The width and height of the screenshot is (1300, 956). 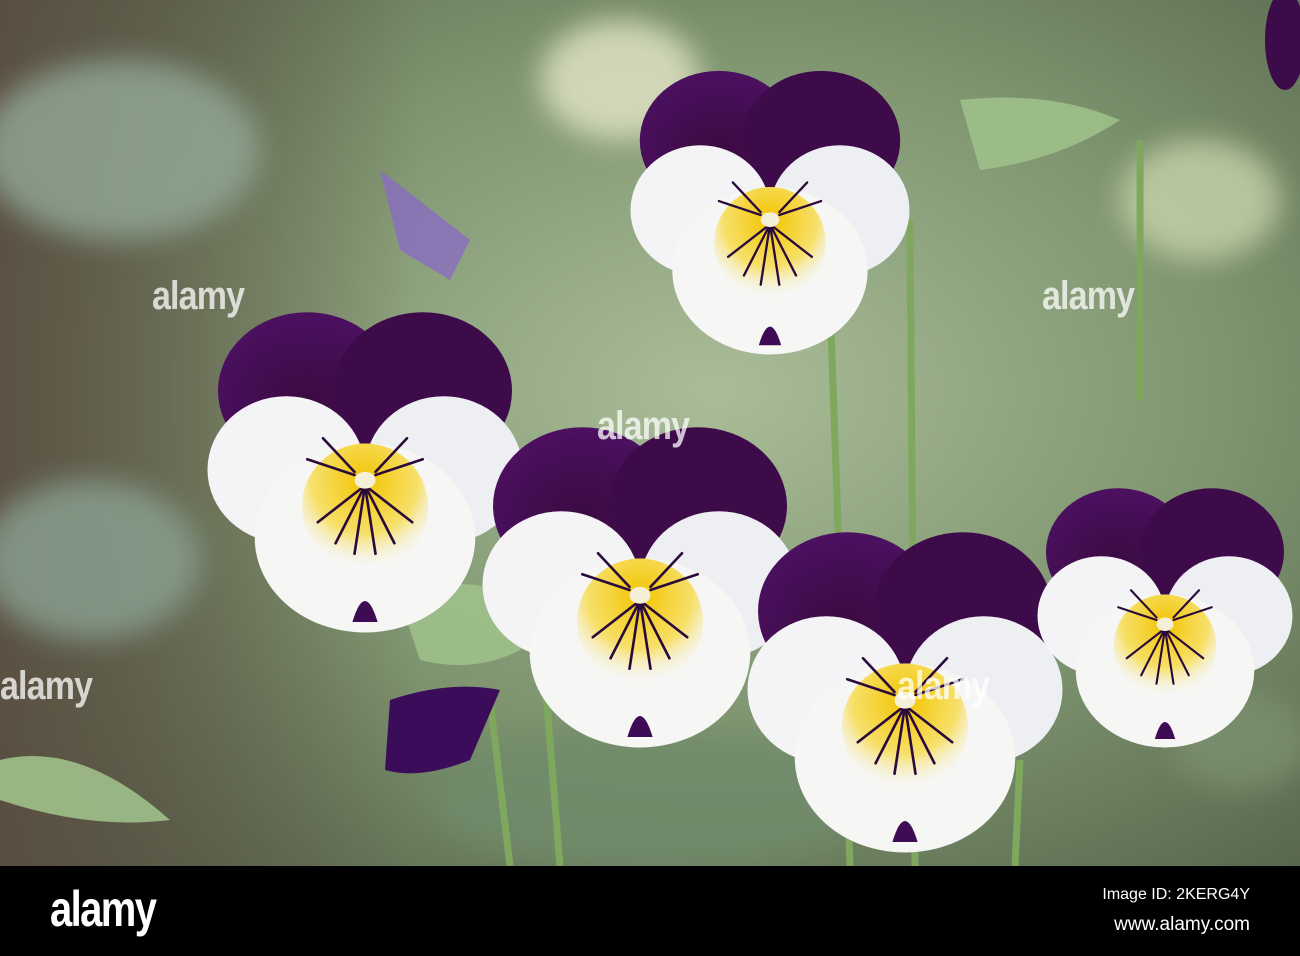 What do you see at coordinates (1176, 894) in the screenshot?
I see `image-id: Image ID: 2KERG4Y` at bounding box center [1176, 894].